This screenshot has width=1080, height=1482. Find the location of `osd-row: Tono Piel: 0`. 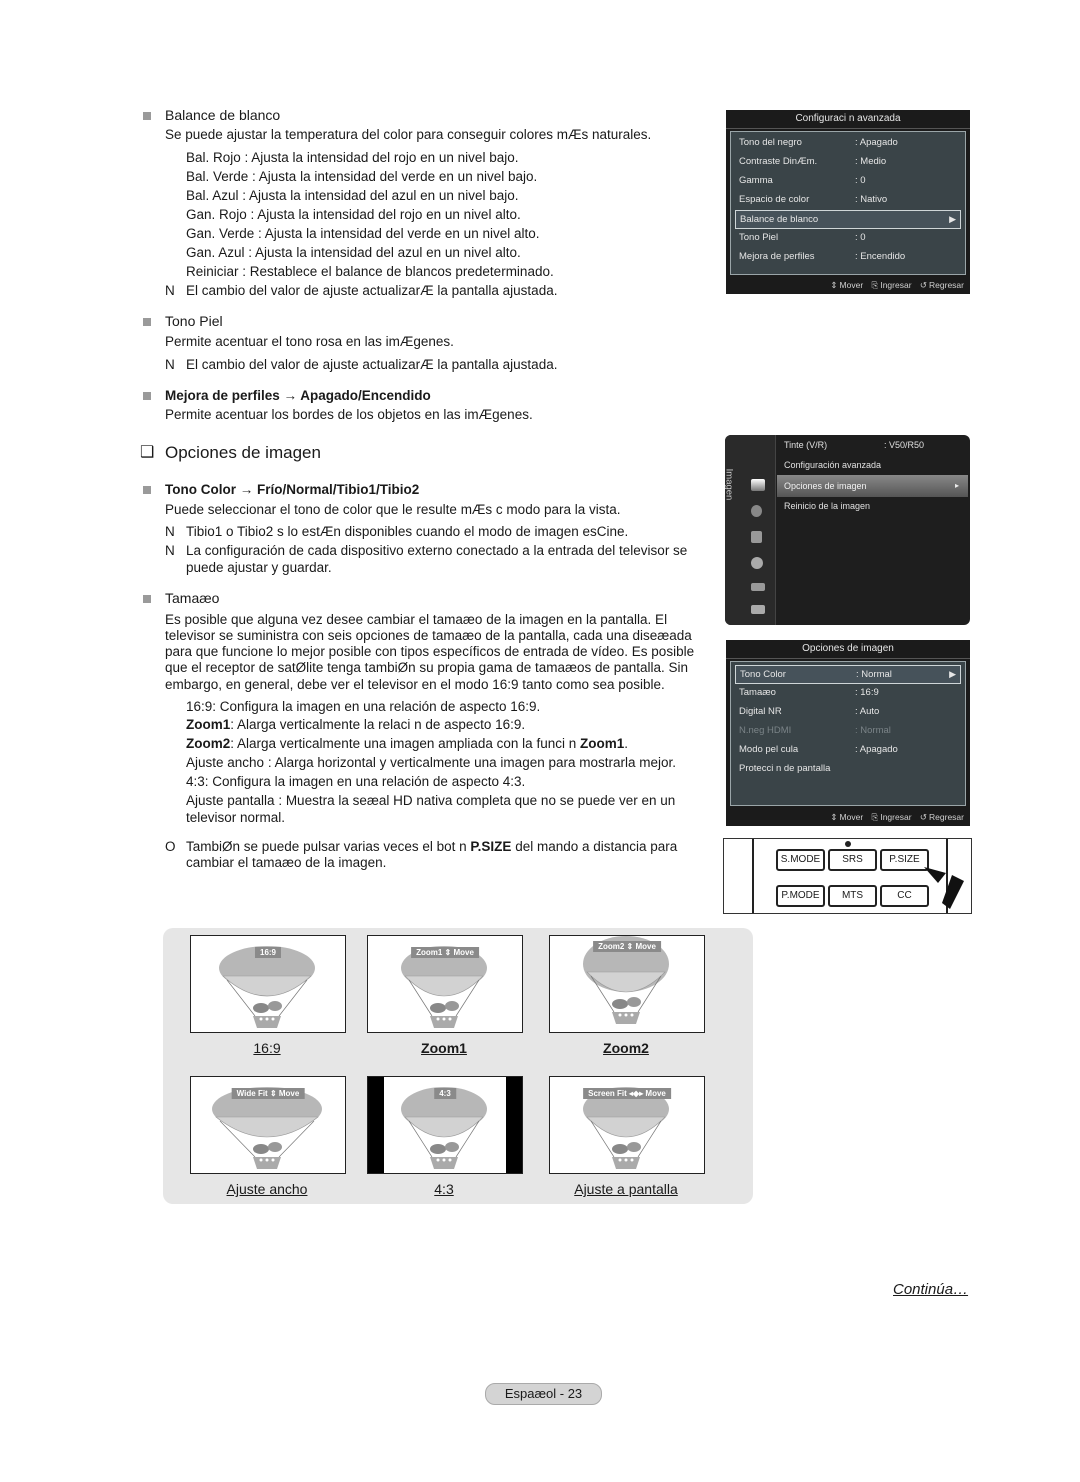

osd-row: Tono Piel: 0 is located at coordinates (848, 237).